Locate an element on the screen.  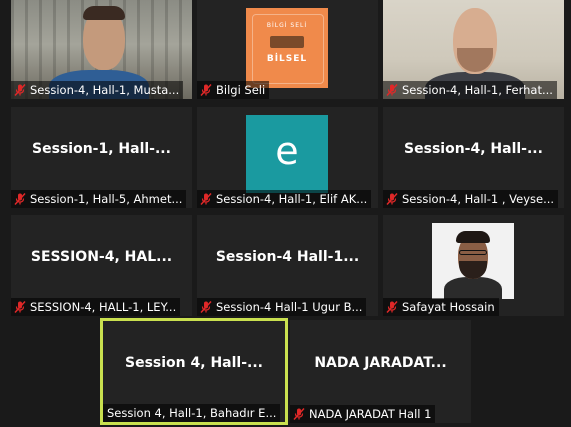
profile-photo is located at coordinates (473, 261).